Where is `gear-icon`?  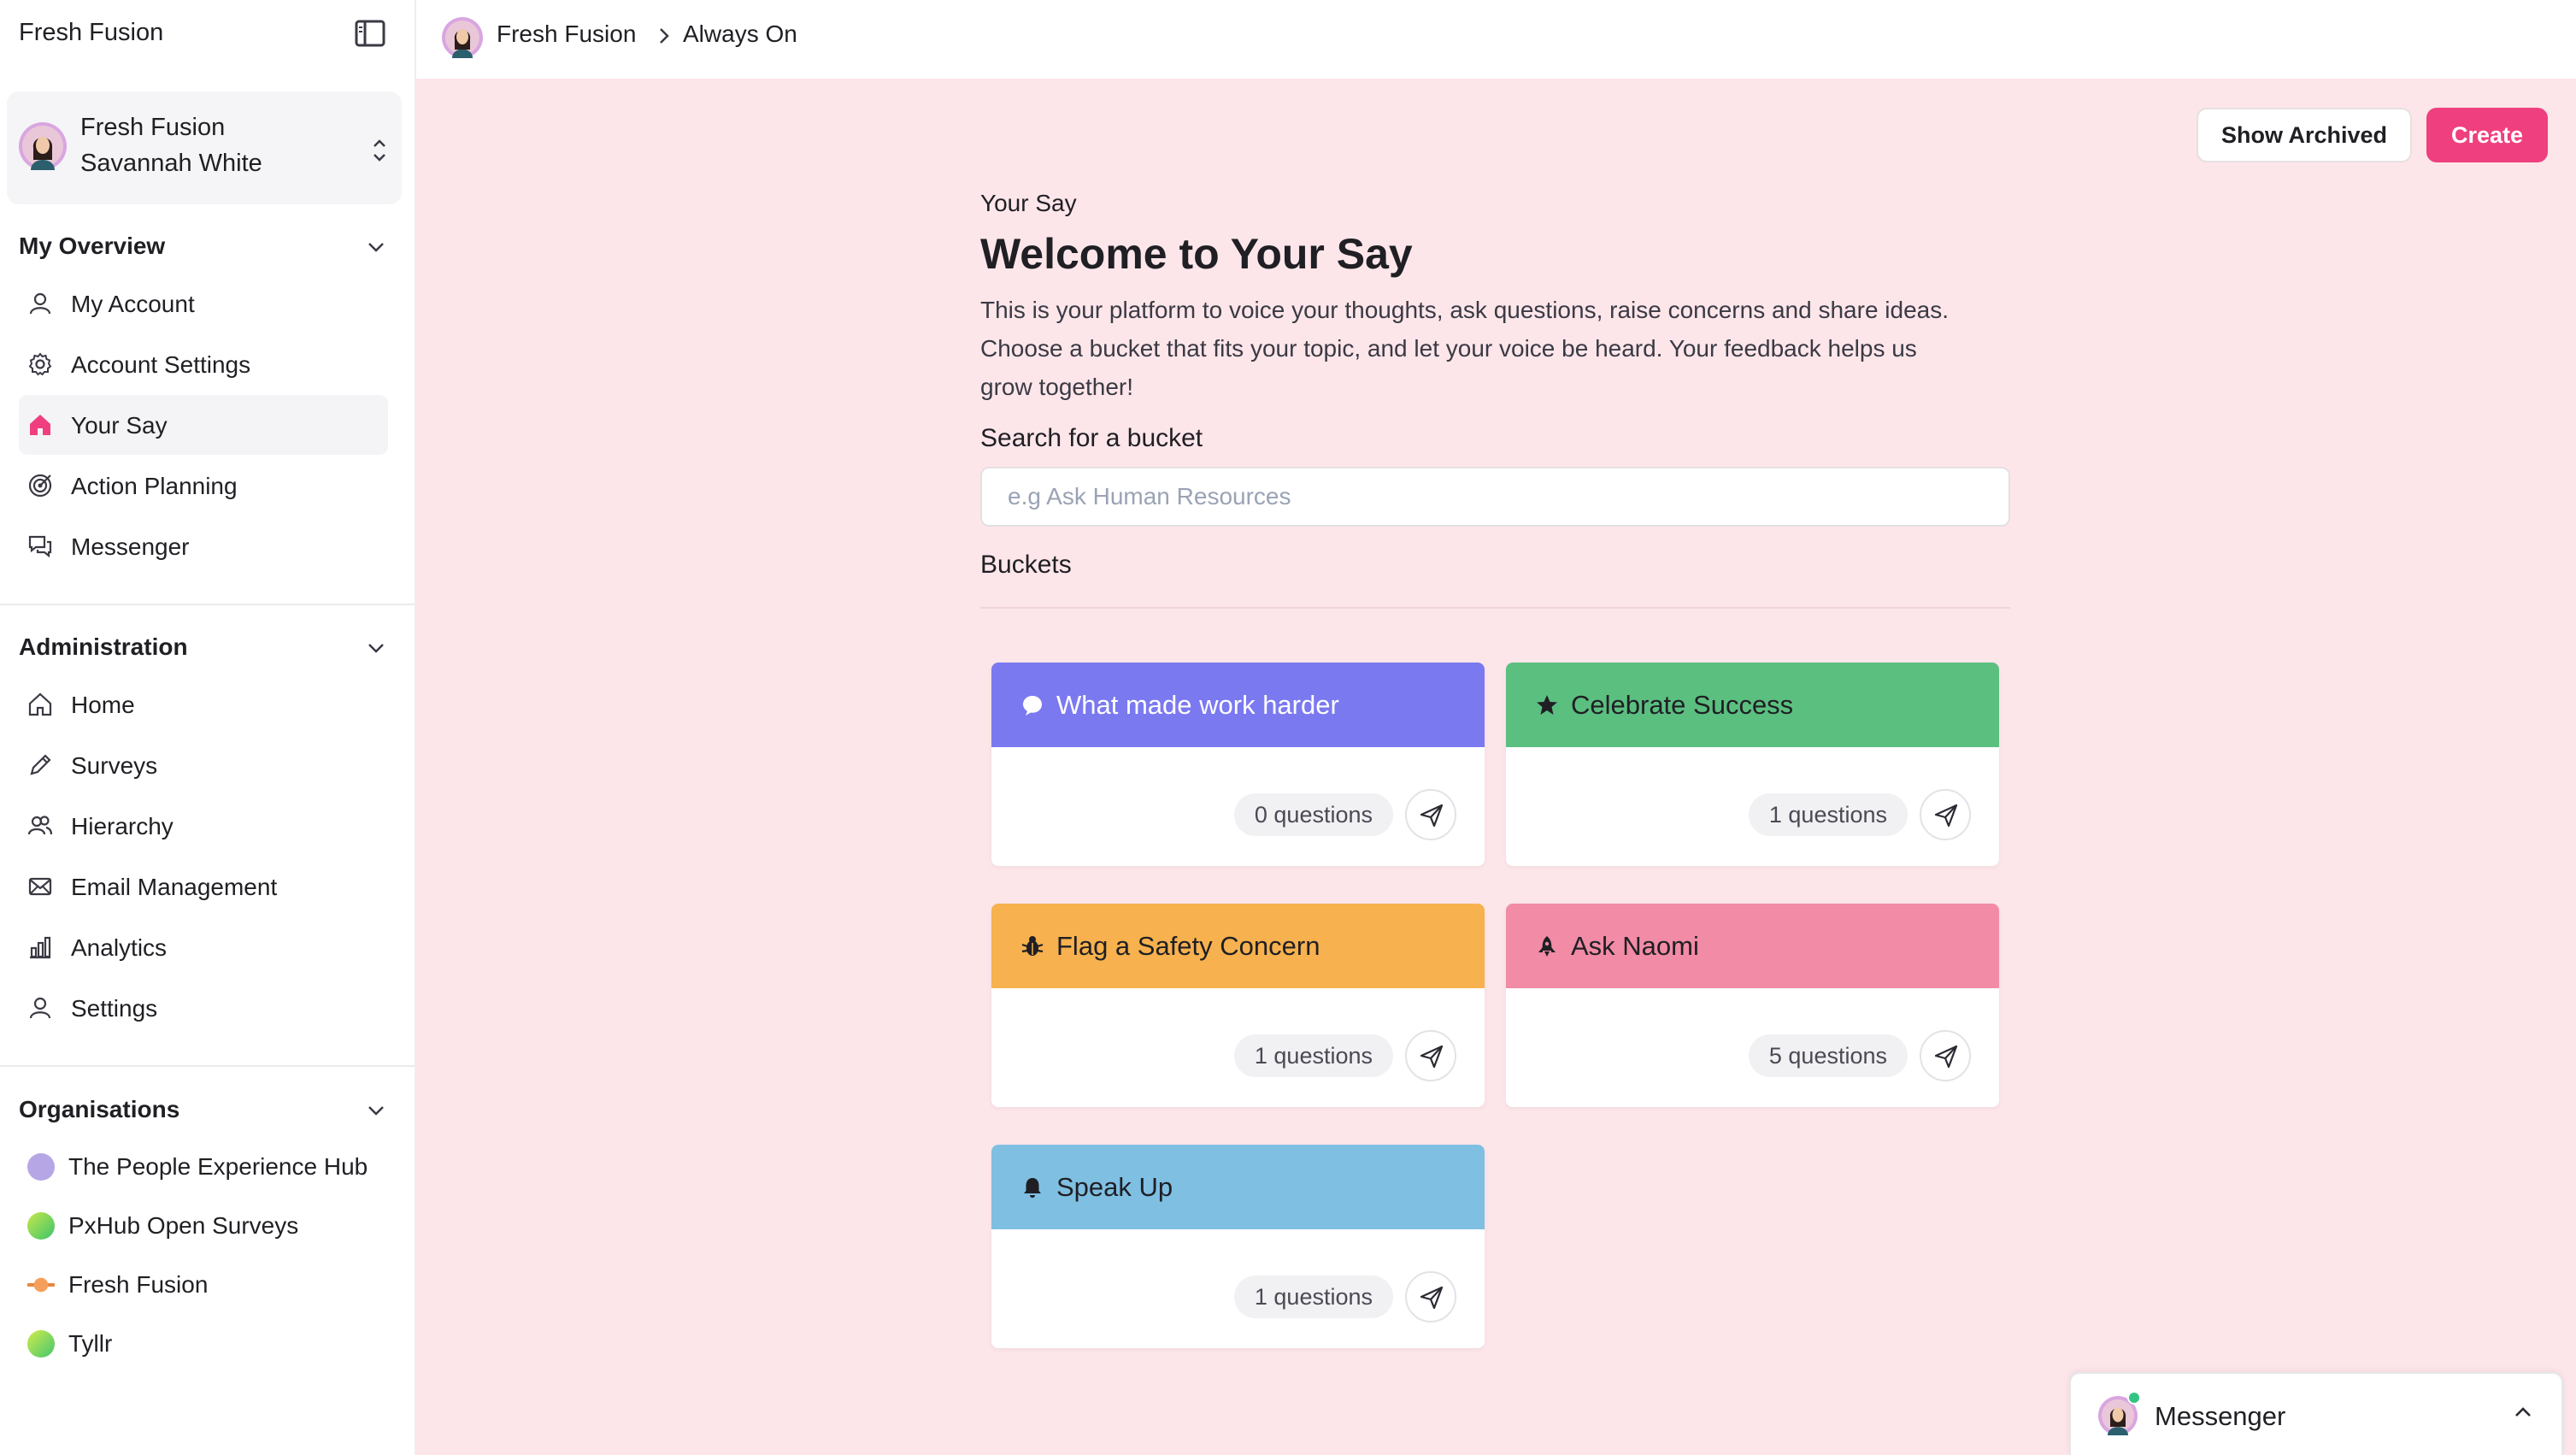
gear-icon is located at coordinates (40, 364).